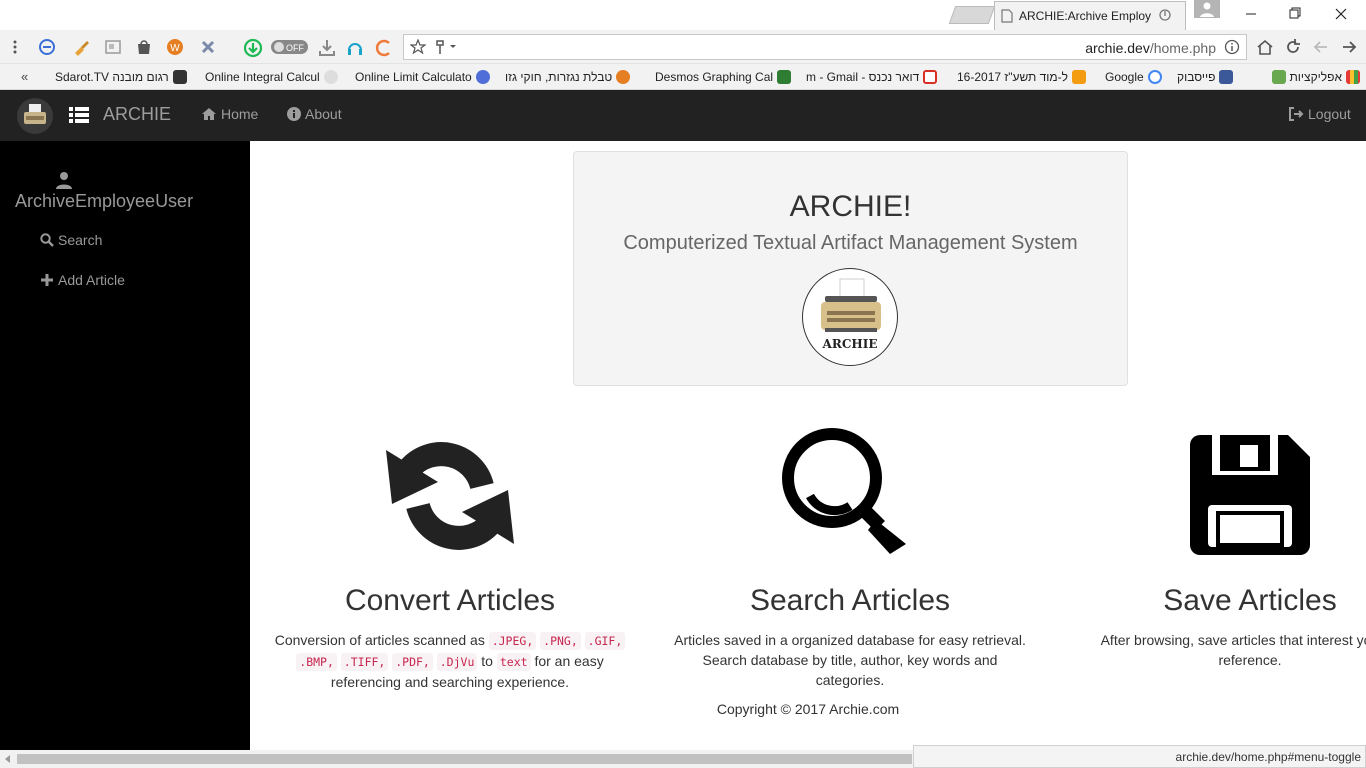 This screenshot has height=768, width=1366. What do you see at coordinates (208, 47) in the screenshot?
I see `extension-puzzle-icon` at bounding box center [208, 47].